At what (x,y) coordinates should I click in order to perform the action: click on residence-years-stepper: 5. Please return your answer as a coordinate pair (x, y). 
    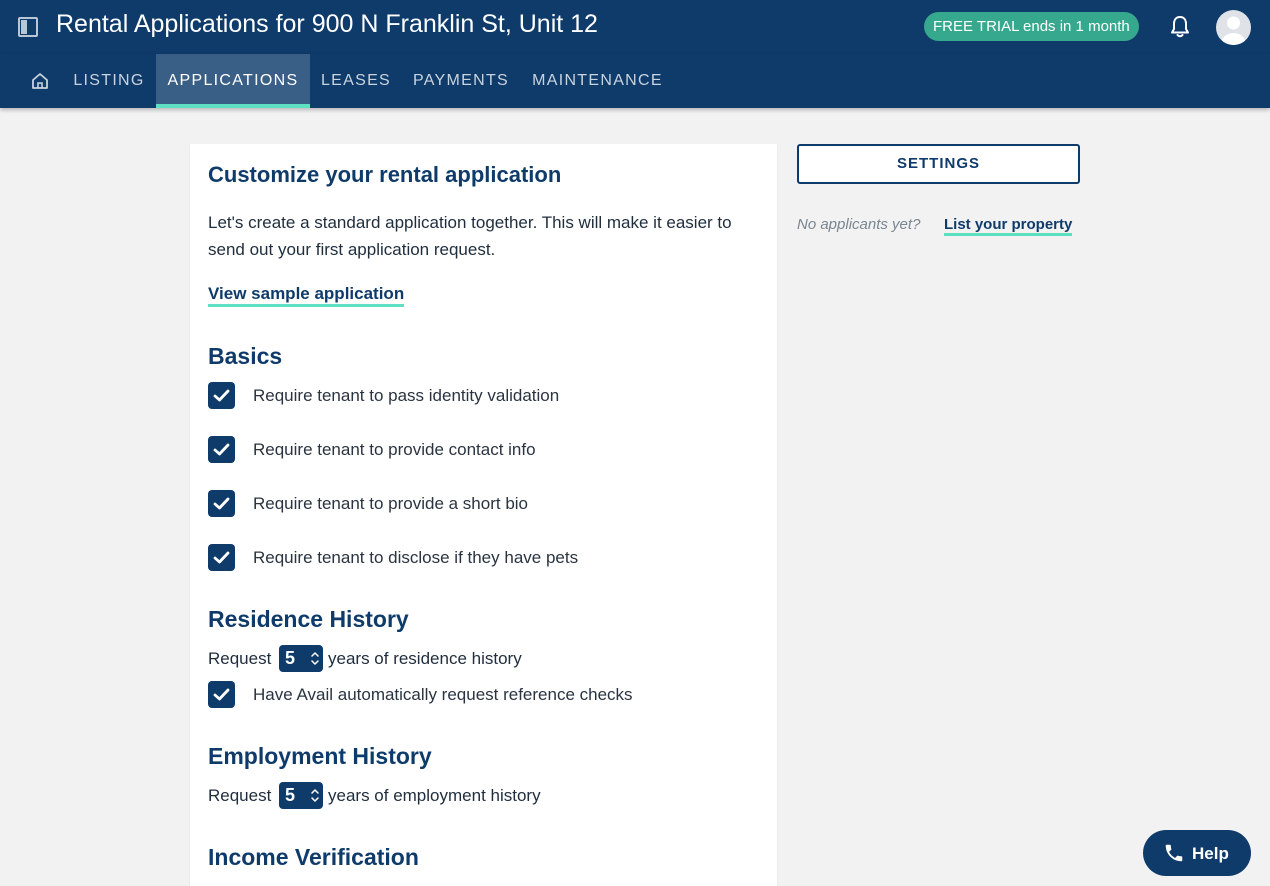
    Looking at the image, I should click on (301, 658).